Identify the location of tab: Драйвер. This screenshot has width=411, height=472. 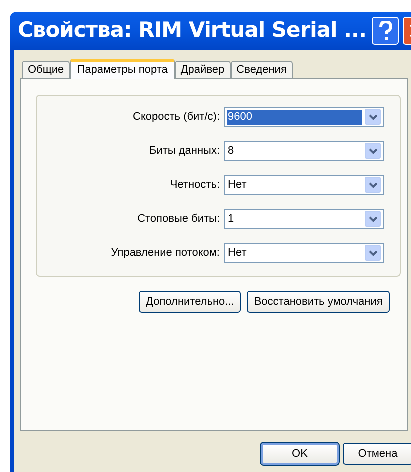
(202, 69).